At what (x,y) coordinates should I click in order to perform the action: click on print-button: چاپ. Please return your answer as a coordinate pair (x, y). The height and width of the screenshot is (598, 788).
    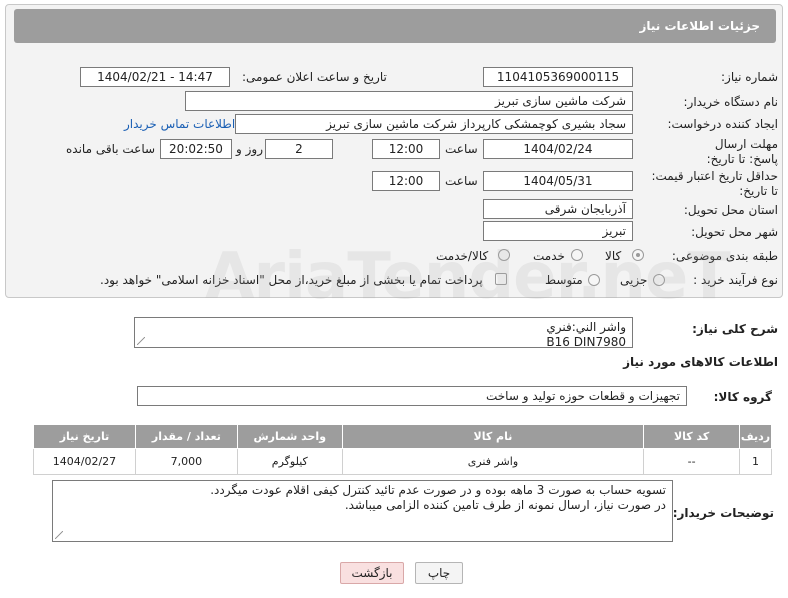
    Looking at the image, I should click on (439, 573).